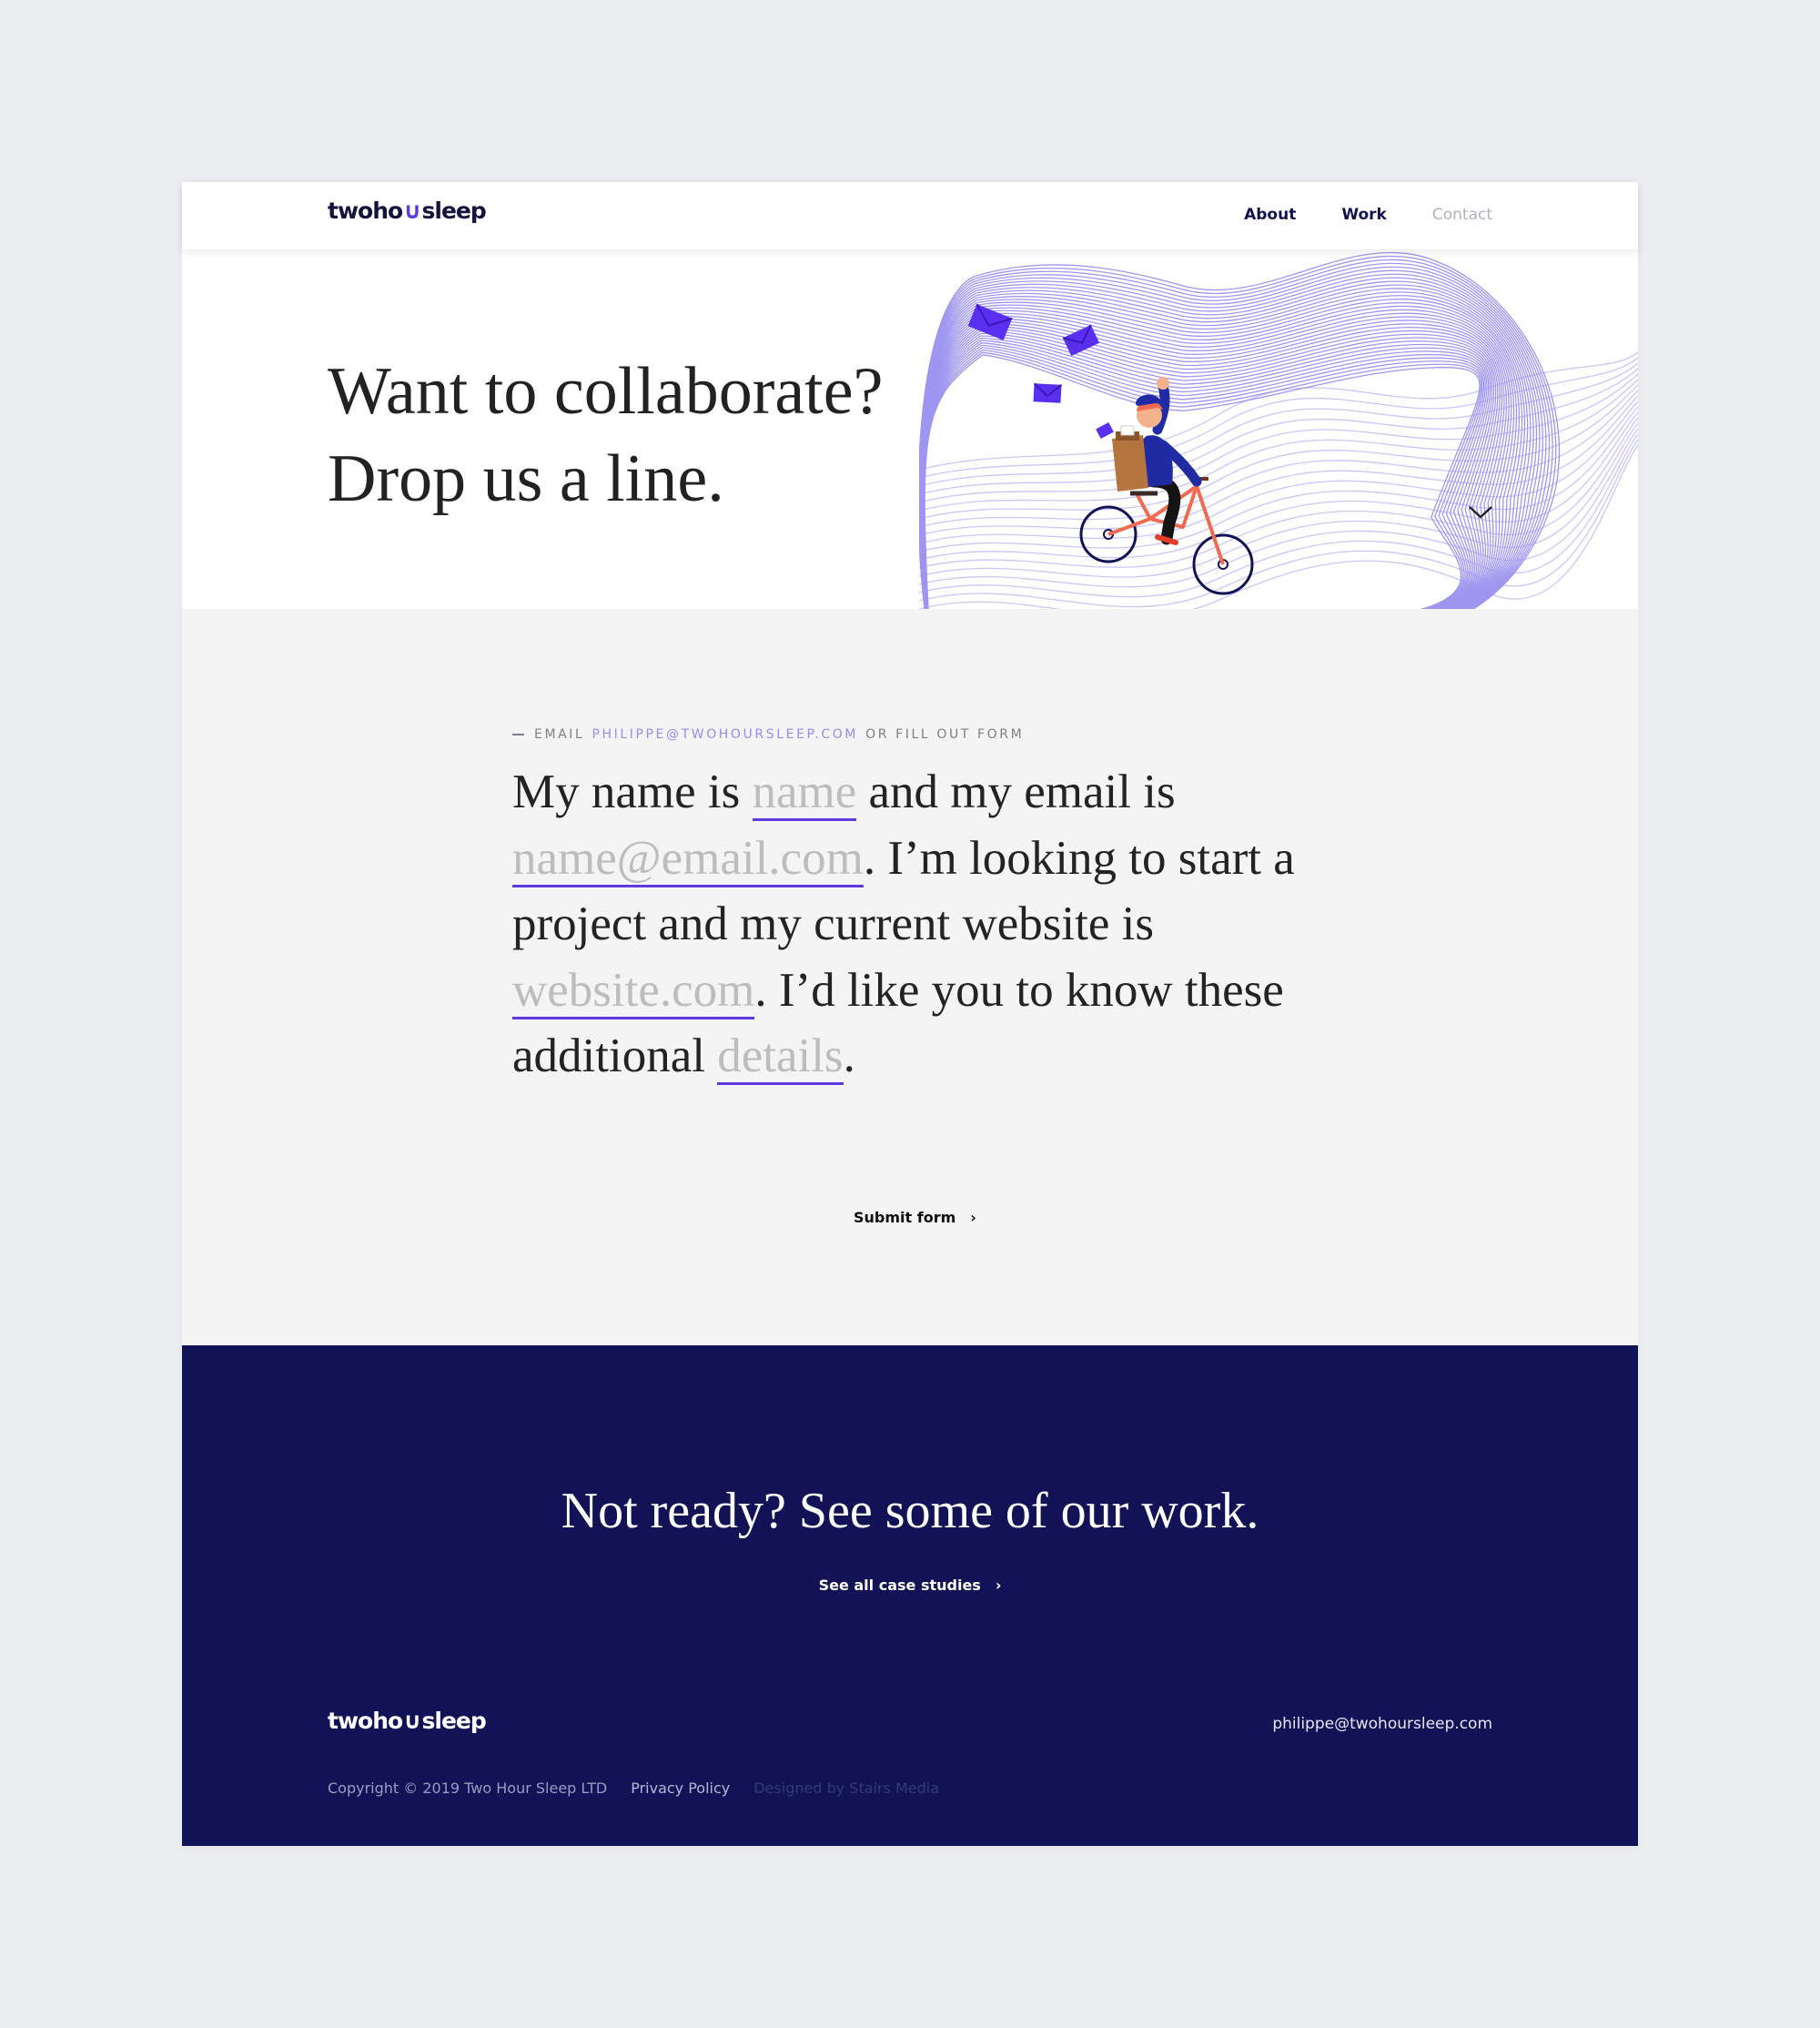  Describe the element at coordinates (688, 860) in the screenshot. I see `email-field: name@email.com` at that location.